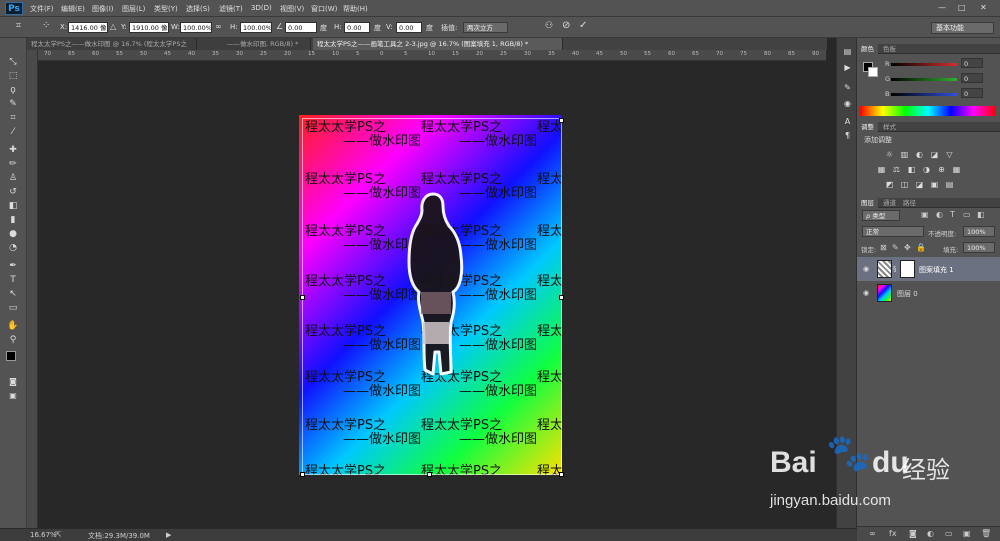 This screenshot has height=541, width=1000. Describe the element at coordinates (261, 8) in the screenshot. I see `menu-3d: 3D(D)` at that location.